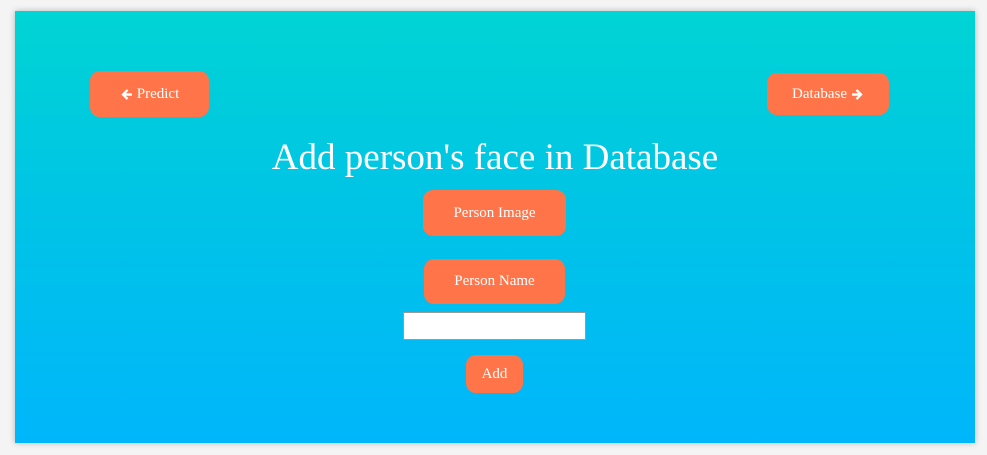  I want to click on database-button: Database, so click(828, 94).